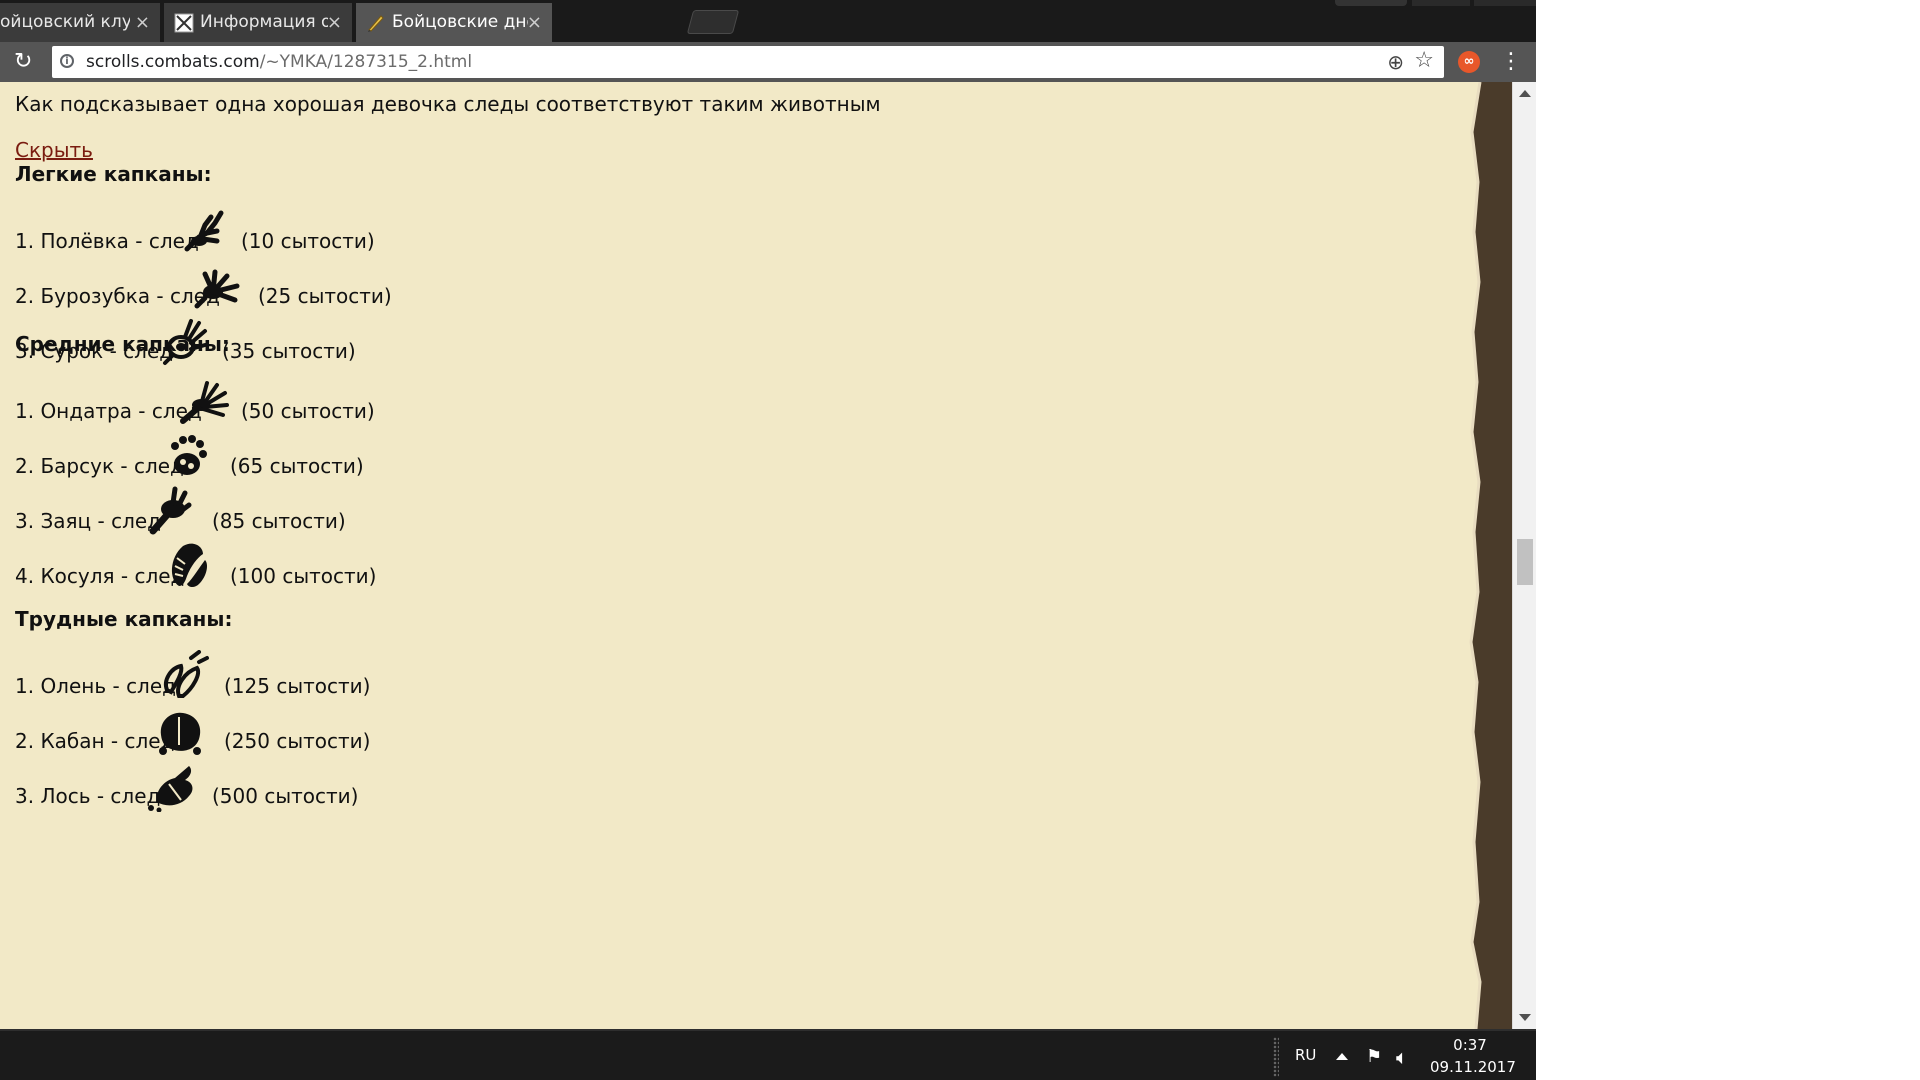  I want to click on satiety-value: (85 сытости), so click(279, 521).